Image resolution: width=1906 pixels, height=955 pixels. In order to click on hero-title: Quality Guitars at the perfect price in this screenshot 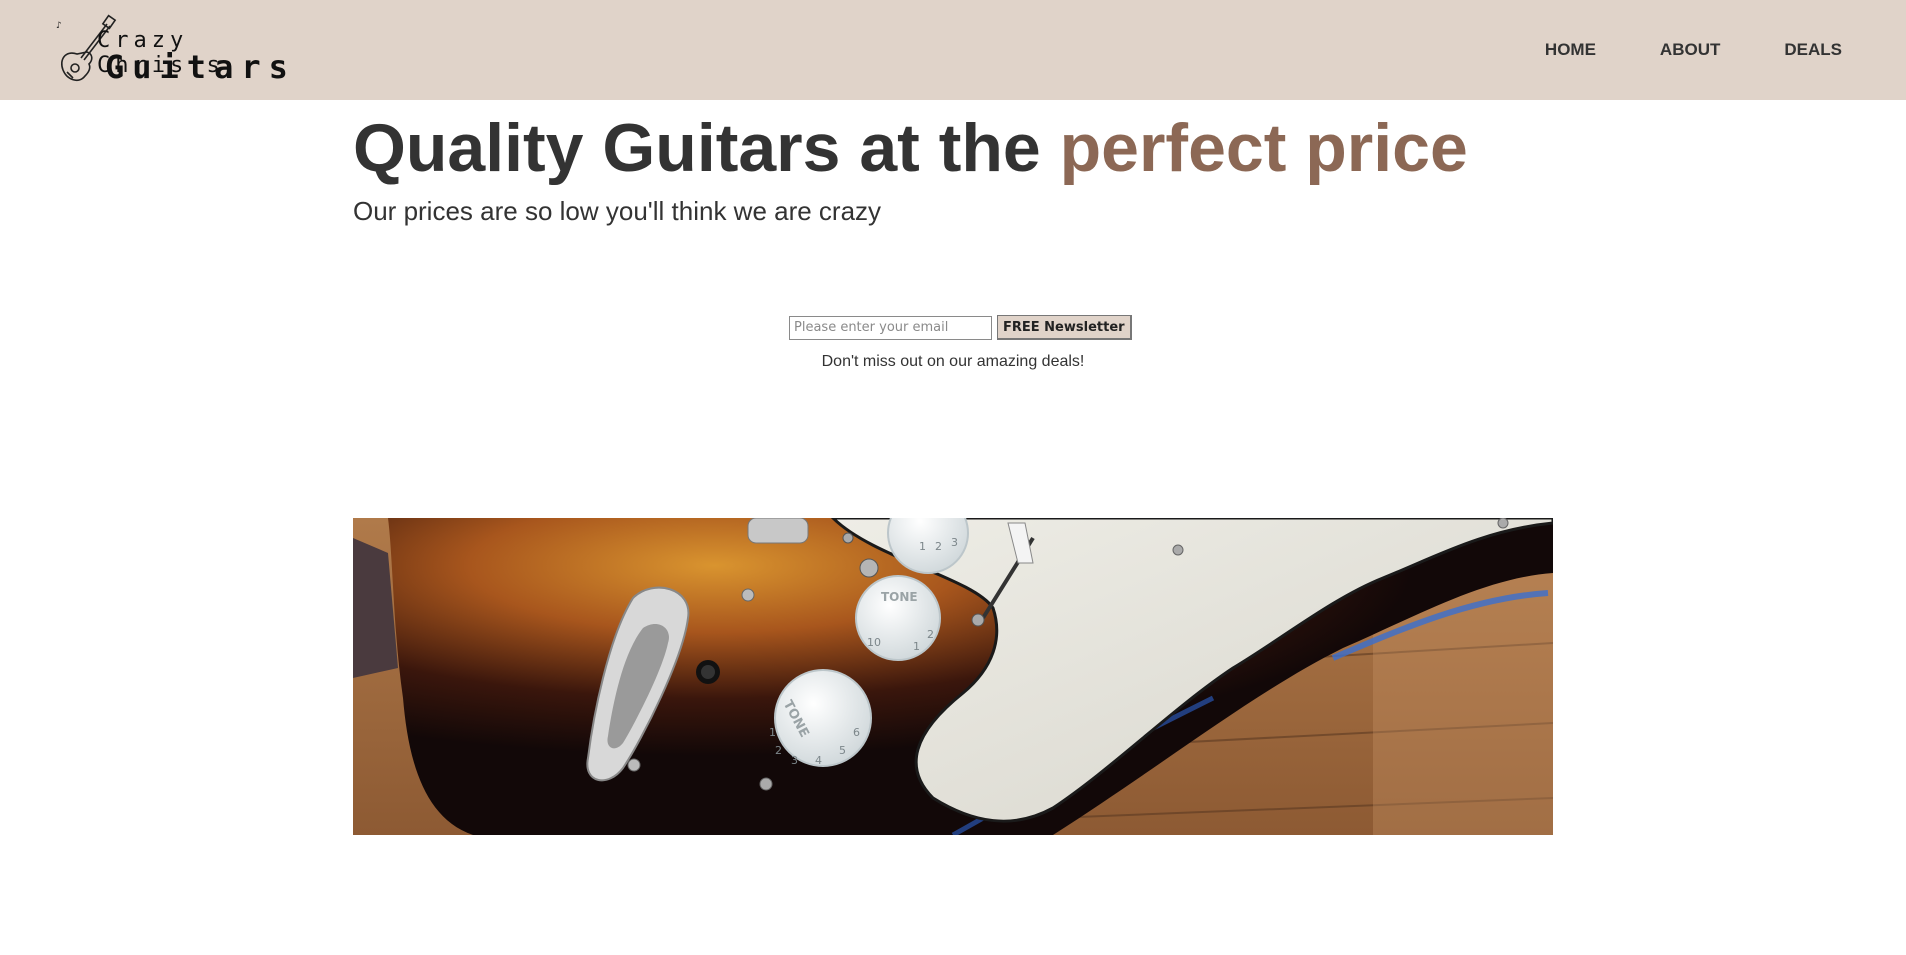, I will do `click(910, 148)`.